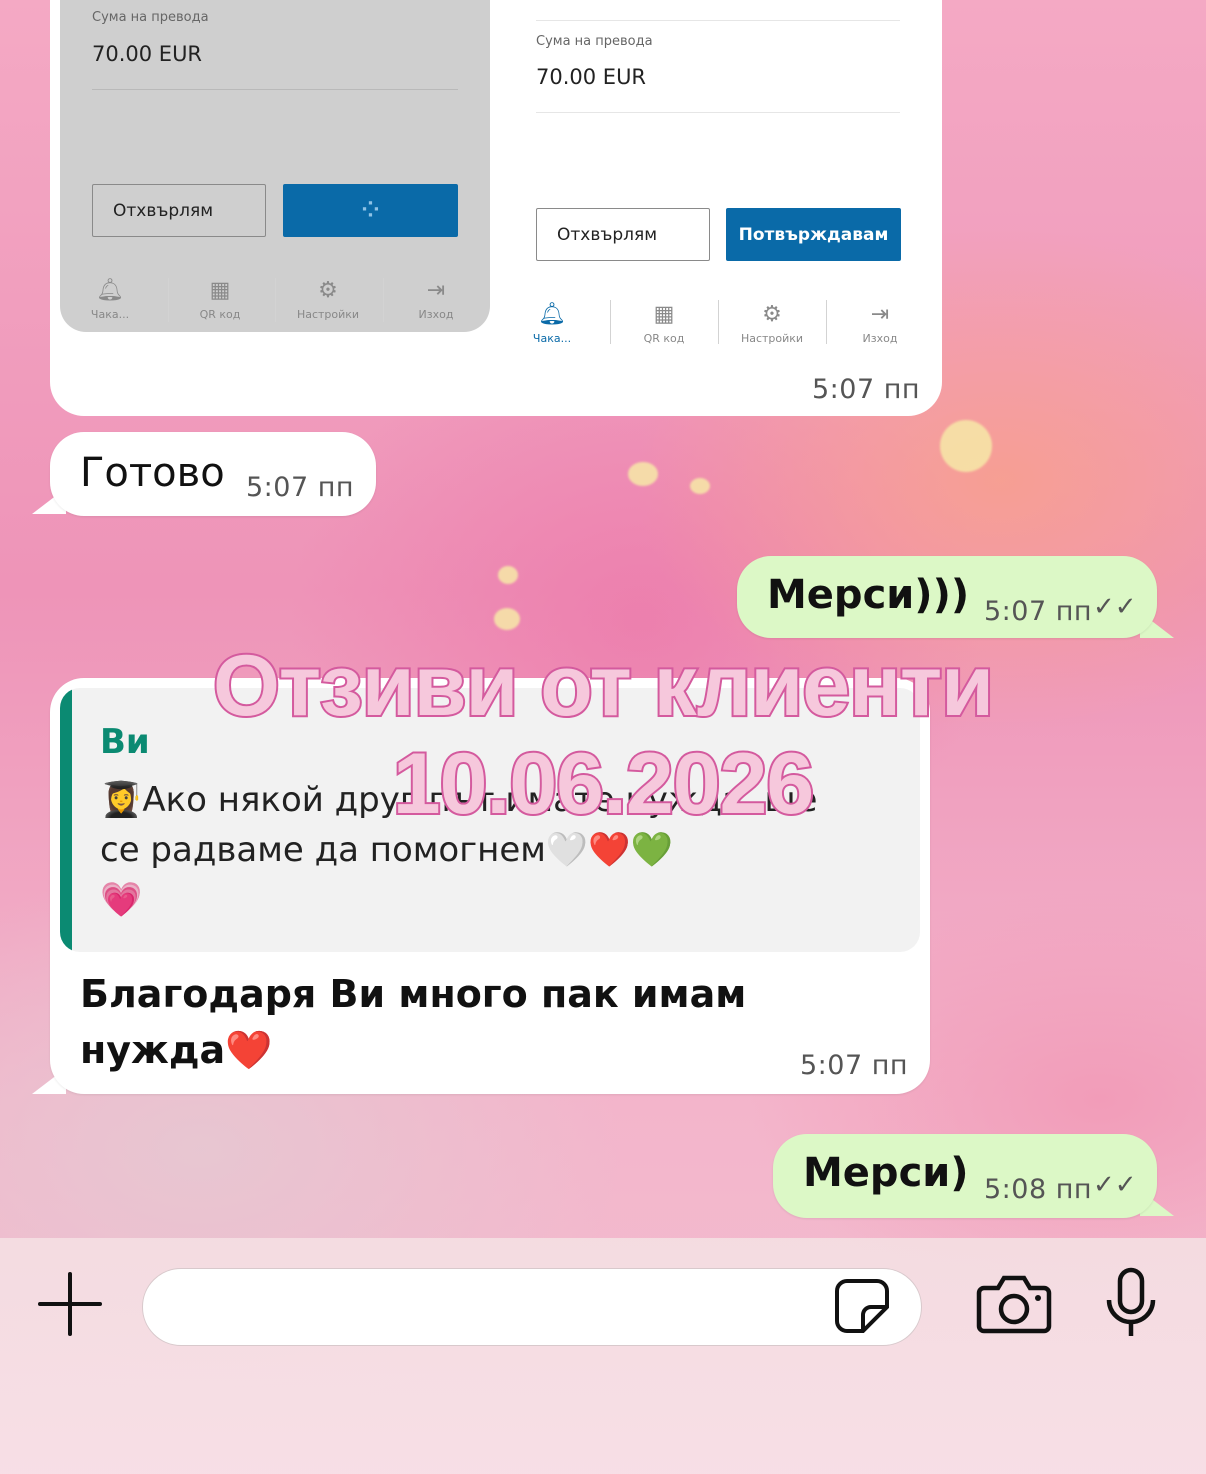 This screenshot has height=1474, width=1206. Describe the element at coordinates (603, 686) in the screenshot. I see `overlay-title: Отзиви от клиенти` at that location.